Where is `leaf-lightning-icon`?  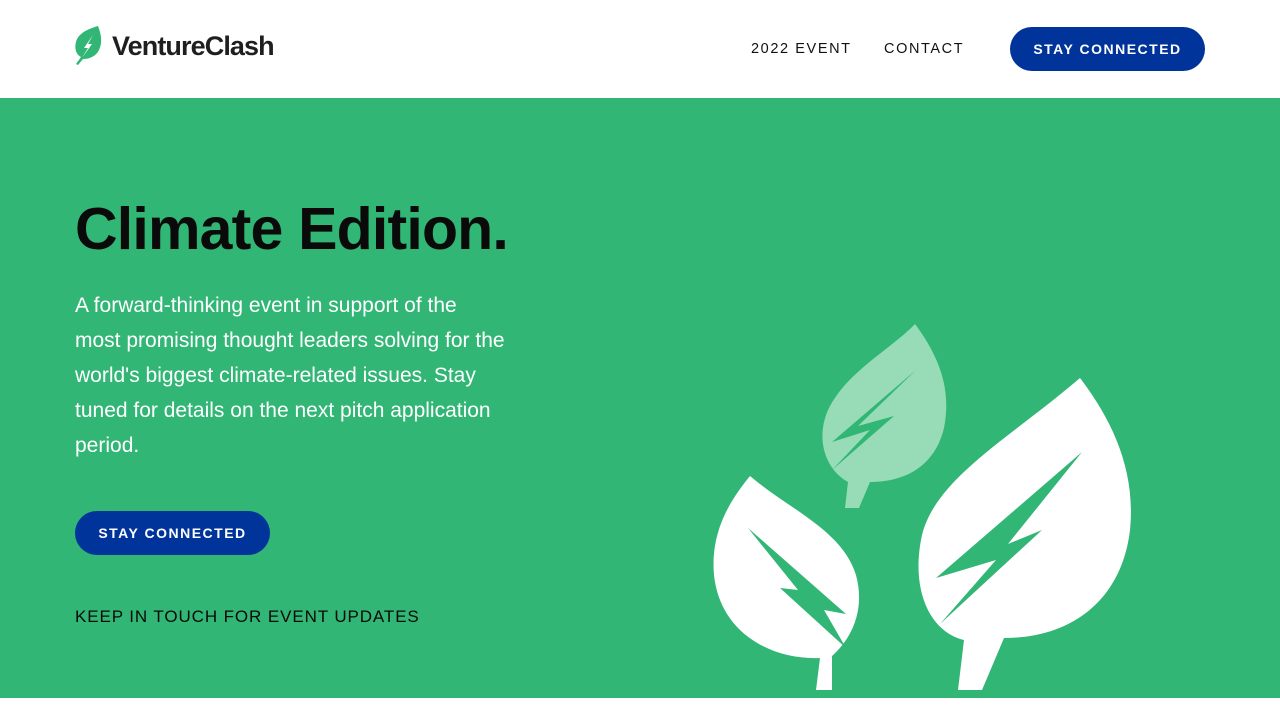 leaf-lightning-icon is located at coordinates (88, 45).